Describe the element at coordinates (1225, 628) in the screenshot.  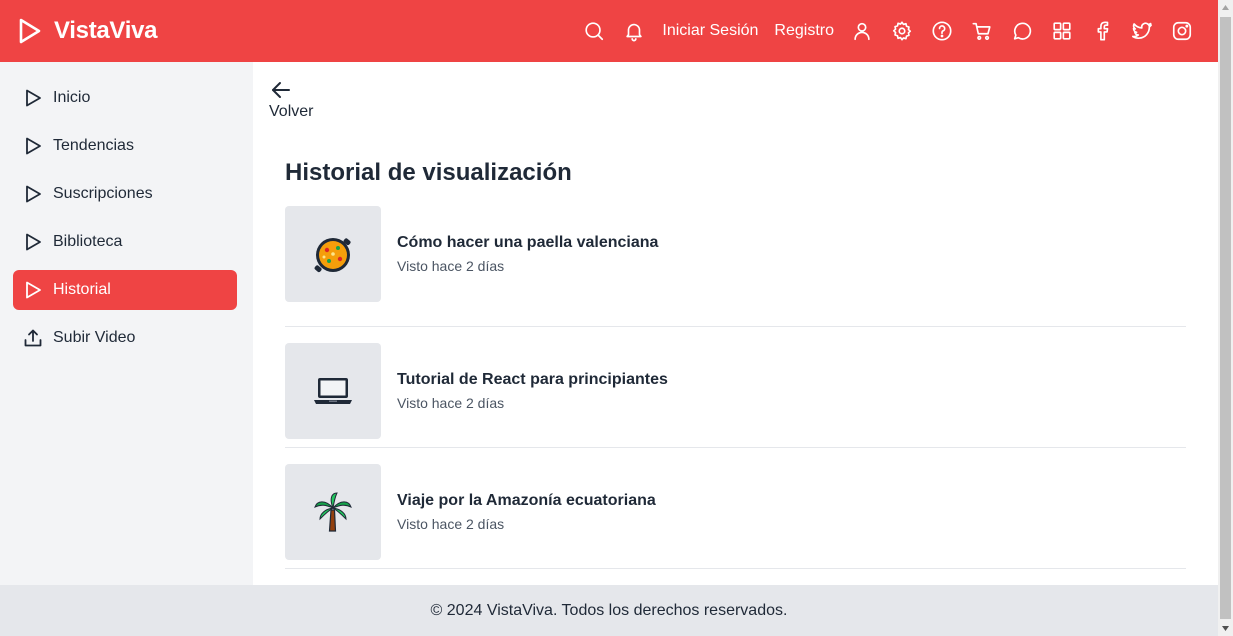
I see `scroll-down-arrow-icon` at that location.